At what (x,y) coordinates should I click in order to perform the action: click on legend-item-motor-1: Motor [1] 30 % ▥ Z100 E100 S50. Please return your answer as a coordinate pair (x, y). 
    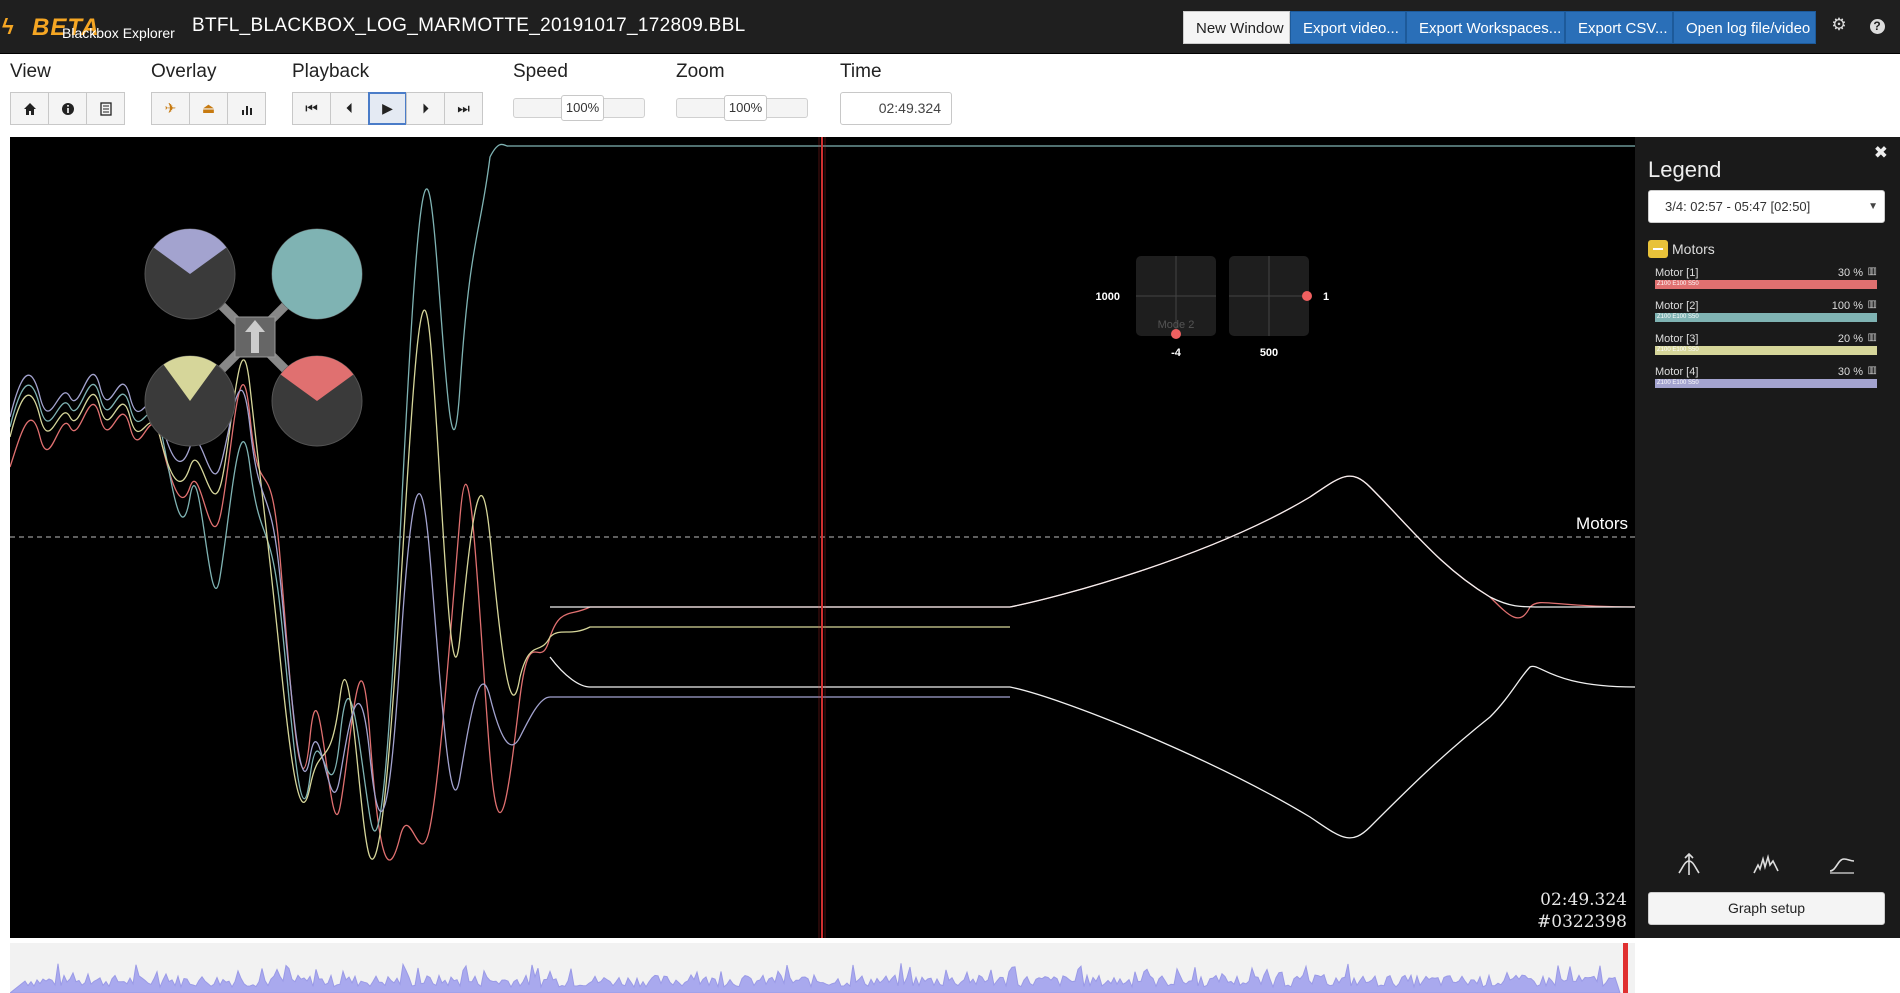
    Looking at the image, I should click on (1766, 281).